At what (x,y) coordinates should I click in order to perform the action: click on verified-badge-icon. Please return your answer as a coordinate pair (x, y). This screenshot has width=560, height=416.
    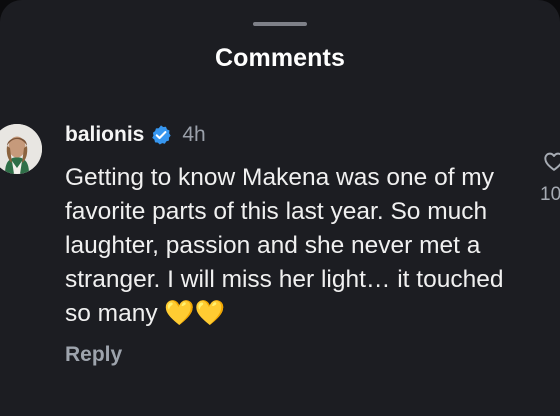
    Looking at the image, I should click on (161, 135).